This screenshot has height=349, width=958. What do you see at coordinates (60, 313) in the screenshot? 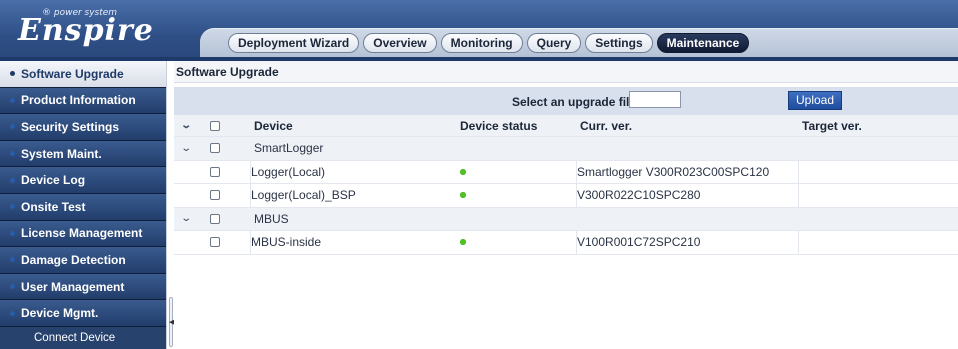
I see `sidebar-item-label: Device Mgmt.` at bounding box center [60, 313].